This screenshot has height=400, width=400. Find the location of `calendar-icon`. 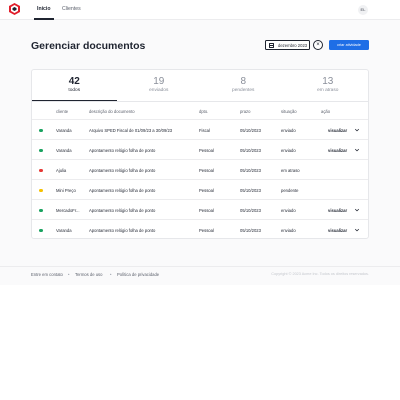

calendar-icon is located at coordinates (271, 45).